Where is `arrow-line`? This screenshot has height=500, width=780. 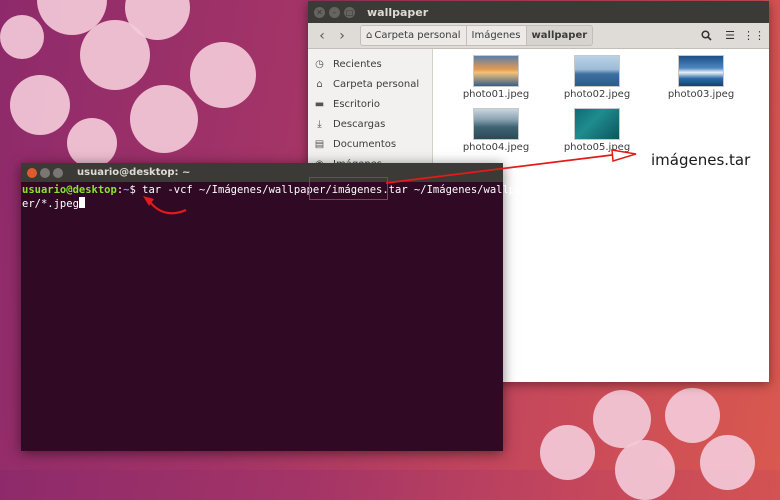 arrow-line is located at coordinates (499, 169).